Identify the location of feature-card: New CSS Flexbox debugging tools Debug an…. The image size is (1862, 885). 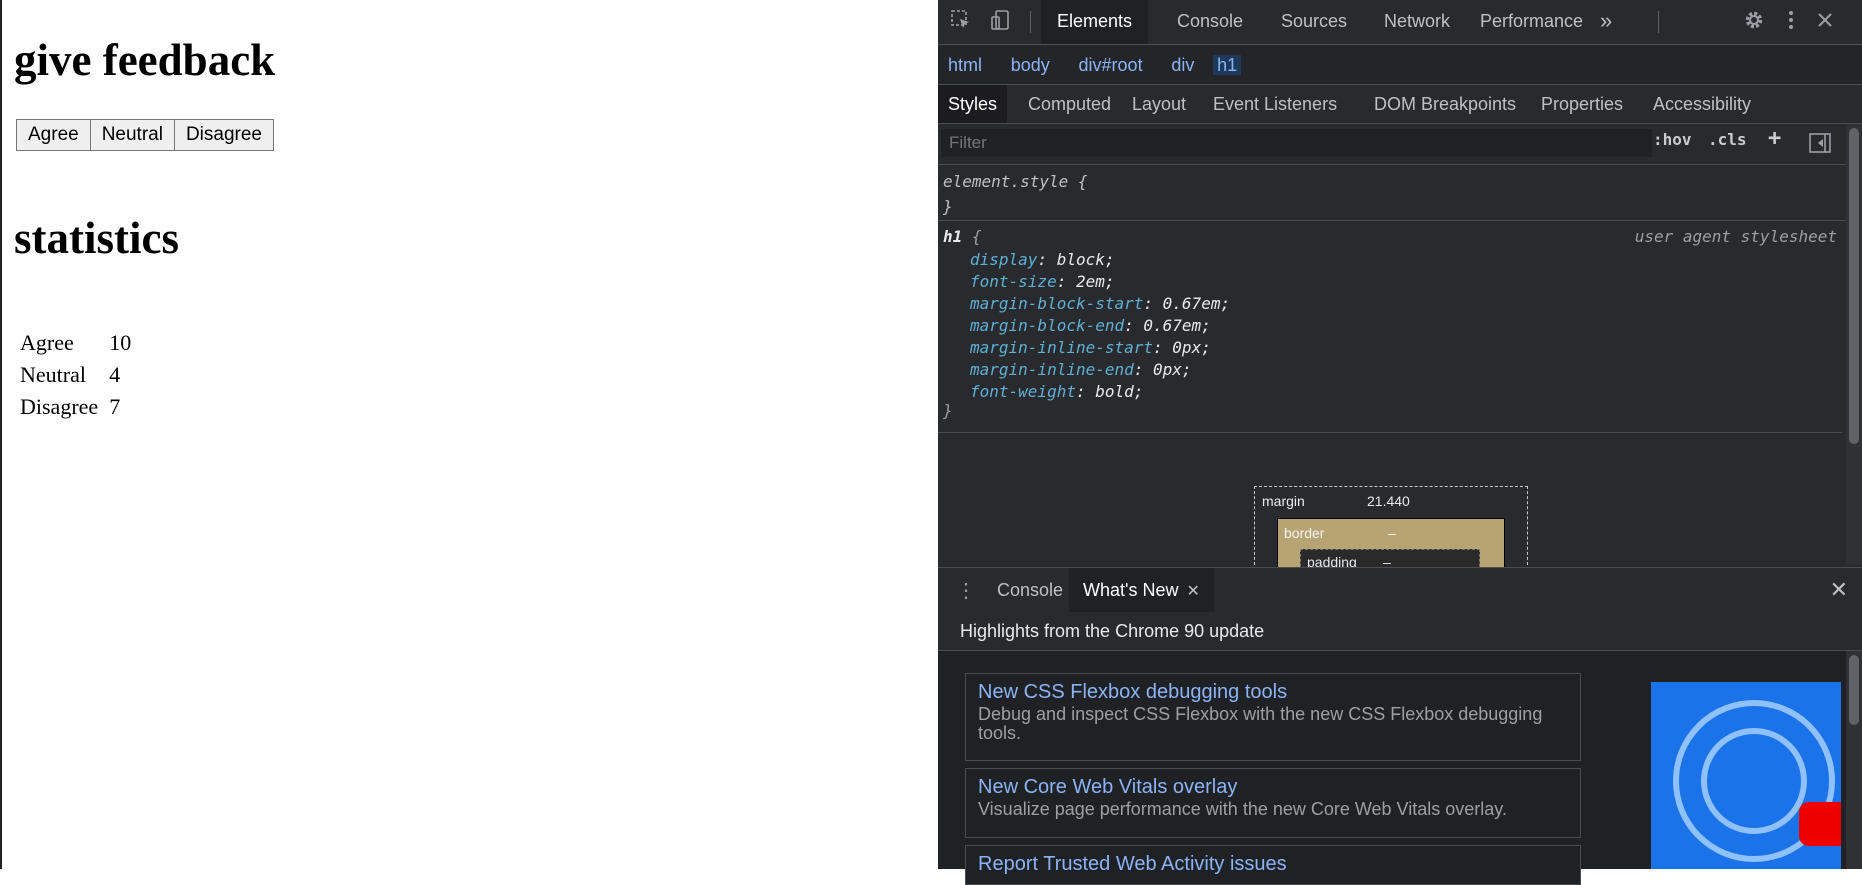
(1273, 717).